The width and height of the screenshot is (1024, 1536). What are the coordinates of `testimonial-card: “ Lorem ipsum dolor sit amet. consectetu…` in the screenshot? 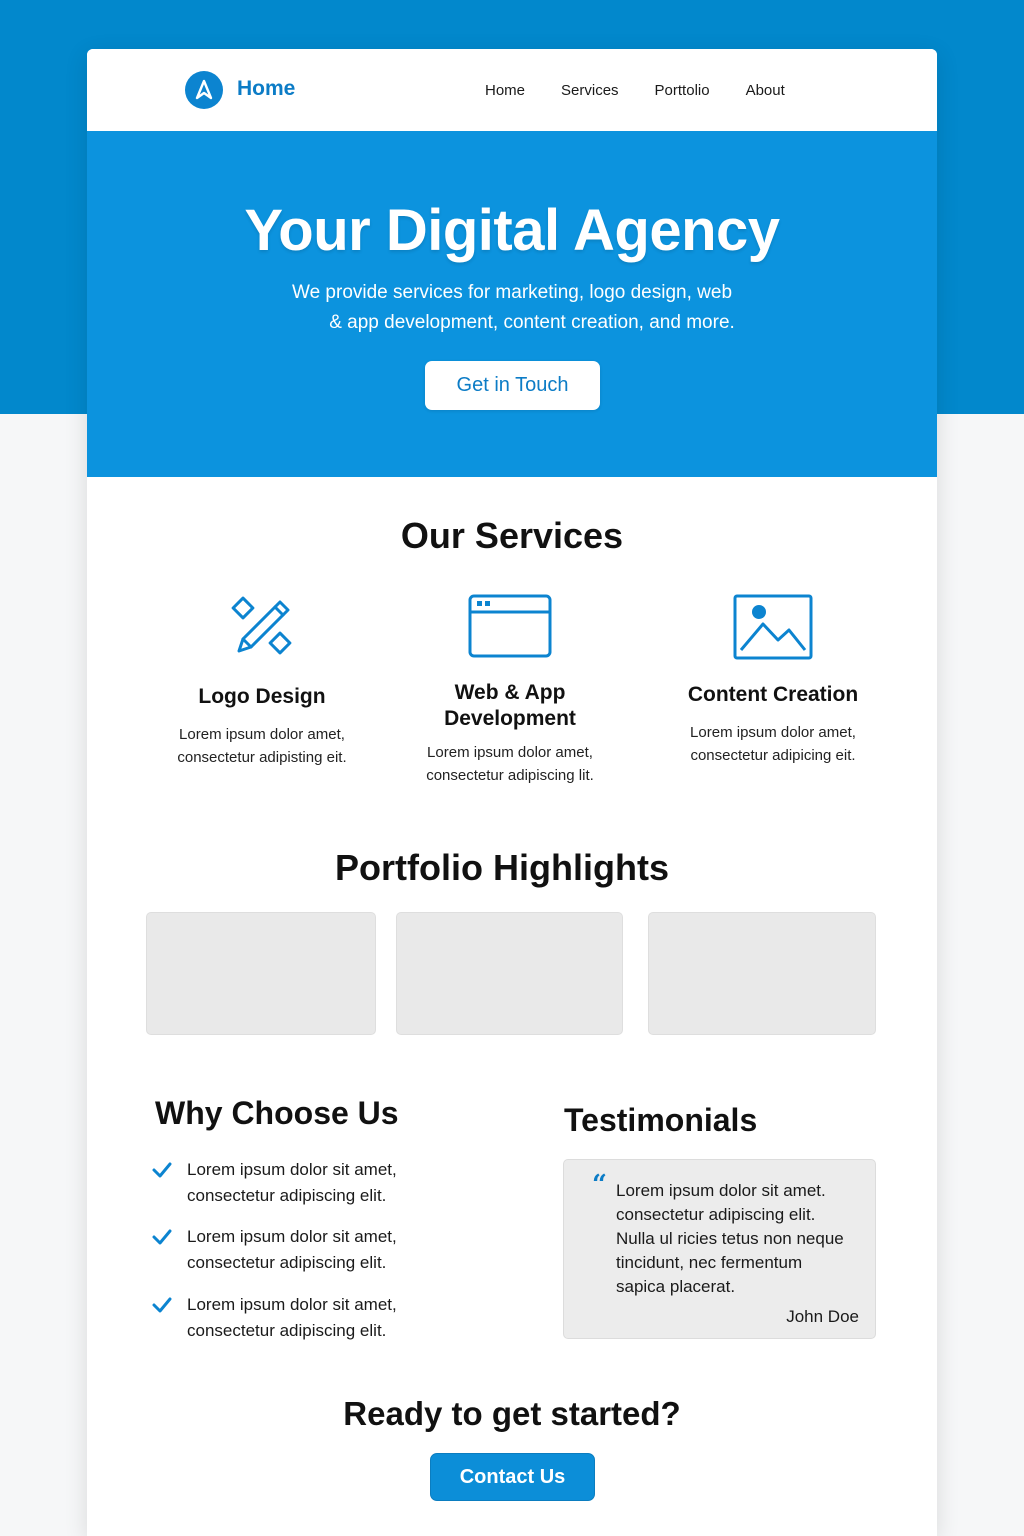 It's located at (719, 1249).